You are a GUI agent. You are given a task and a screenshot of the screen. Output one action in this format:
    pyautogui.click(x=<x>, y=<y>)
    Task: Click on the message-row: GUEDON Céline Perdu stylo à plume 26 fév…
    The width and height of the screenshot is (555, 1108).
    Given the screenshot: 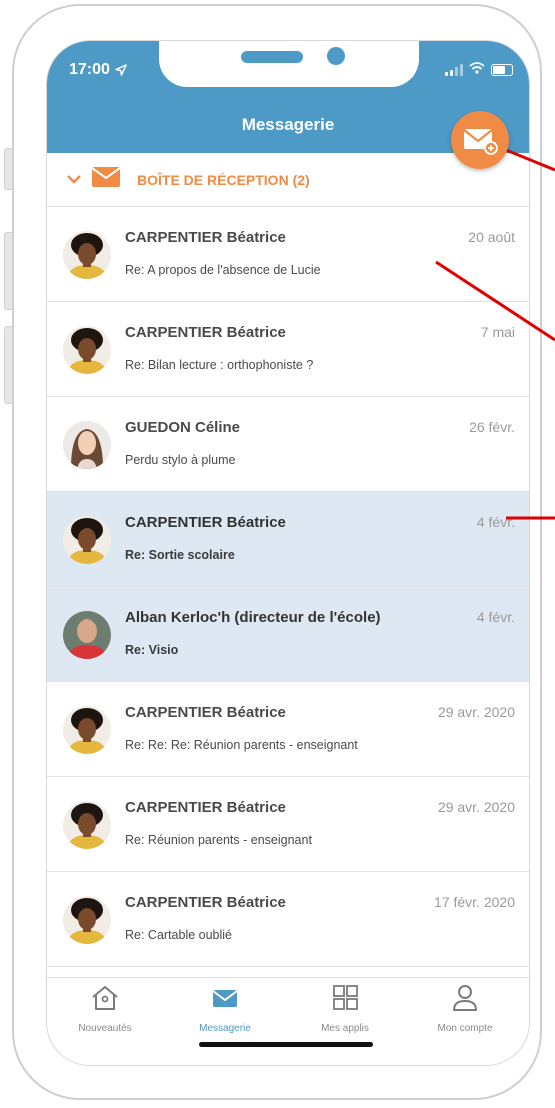 What is the action you would take?
    pyautogui.click(x=288, y=444)
    